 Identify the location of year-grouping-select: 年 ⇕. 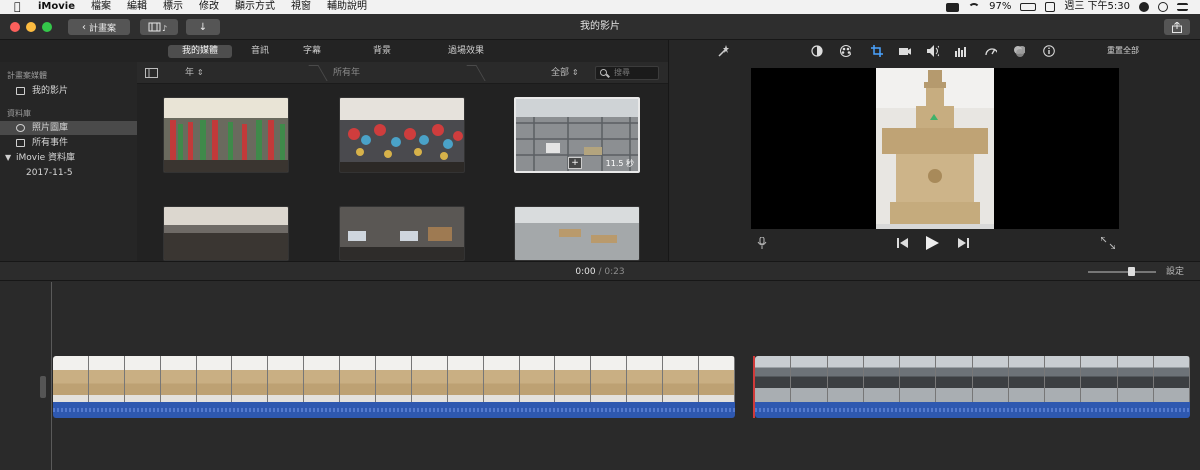
(194, 73).